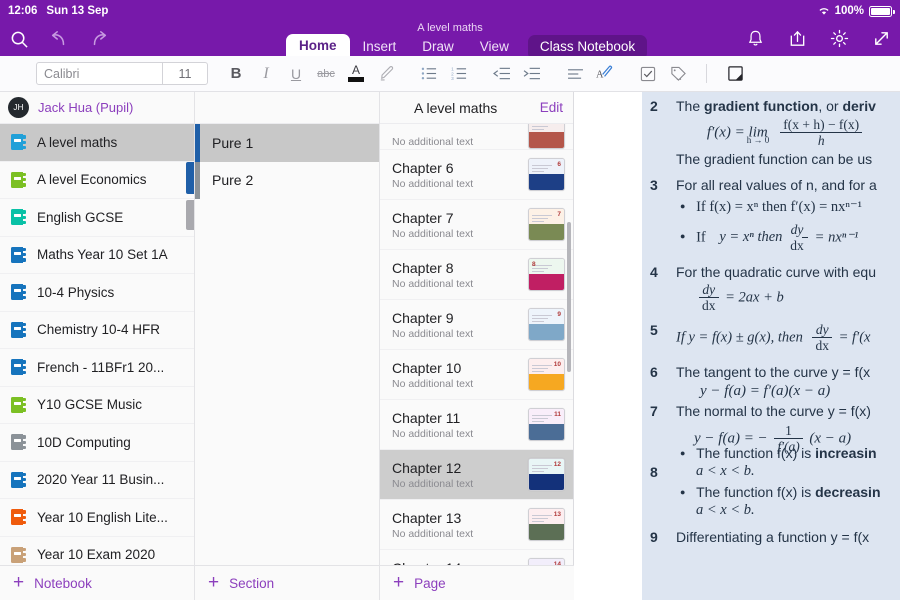 Image resolution: width=900 pixels, height=600 pixels. What do you see at coordinates (326, 74) in the screenshot?
I see `strikethrough-button: abc` at bounding box center [326, 74].